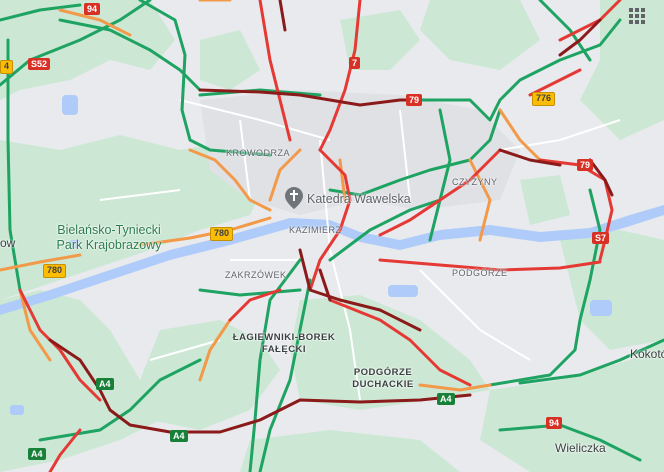  What do you see at coordinates (475, 182) in the screenshot?
I see `district-label-czyzyny: CZYŻYNY` at bounding box center [475, 182].